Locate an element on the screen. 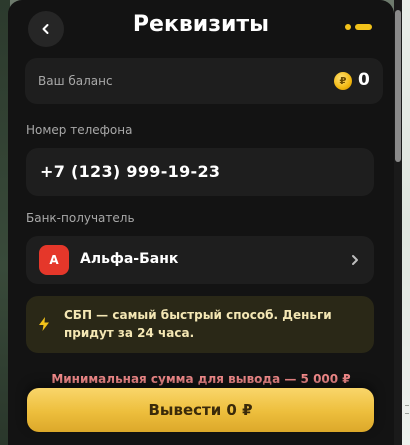  balance-label: Ваш баланс is located at coordinates (75, 81).